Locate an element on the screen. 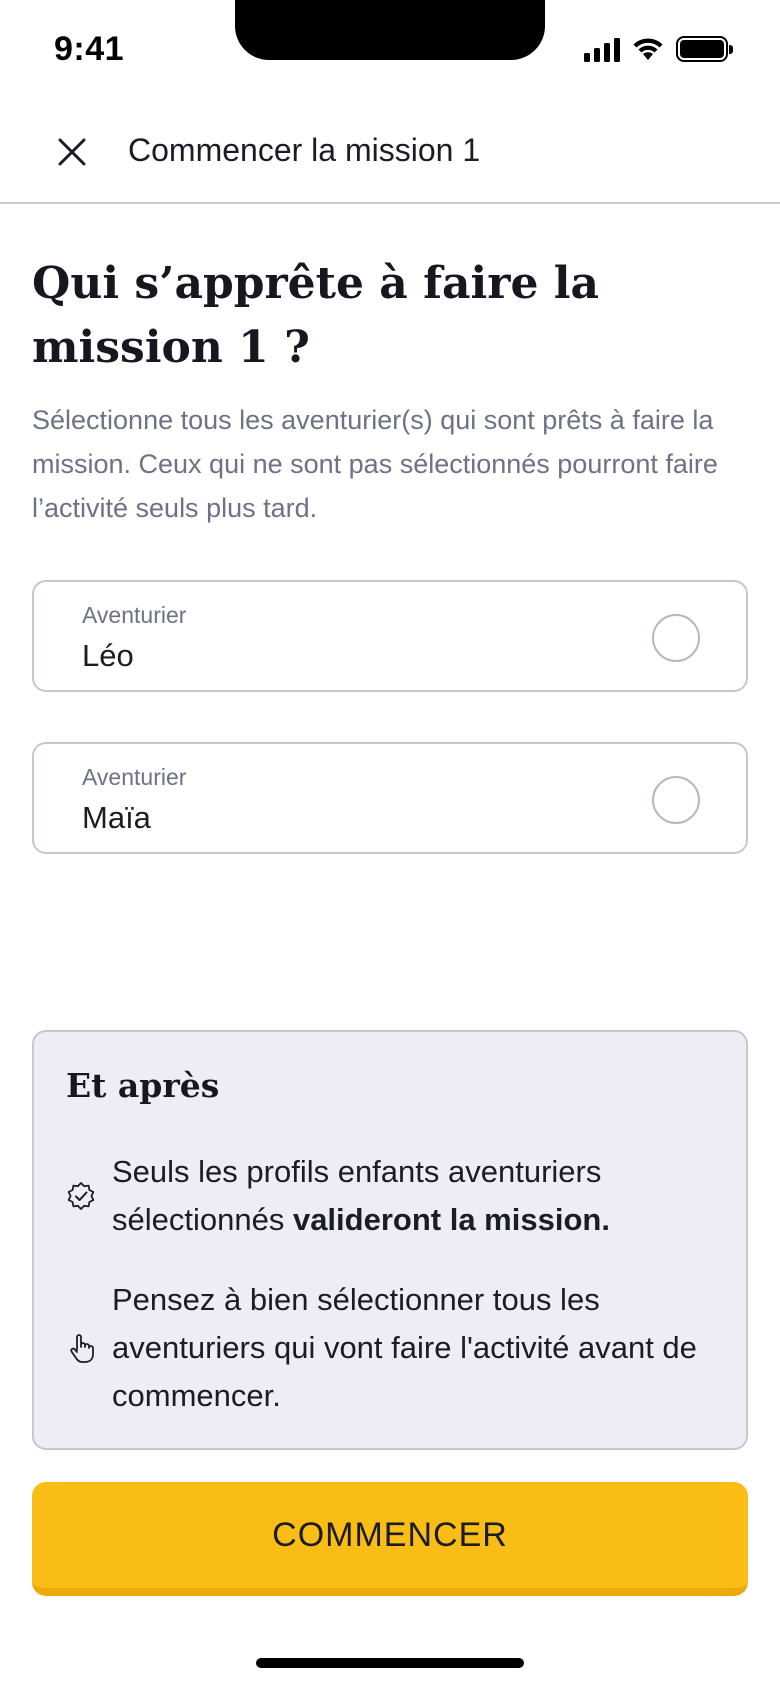 The height and width of the screenshot is (1688, 780). home-indicator is located at coordinates (390, 1663).